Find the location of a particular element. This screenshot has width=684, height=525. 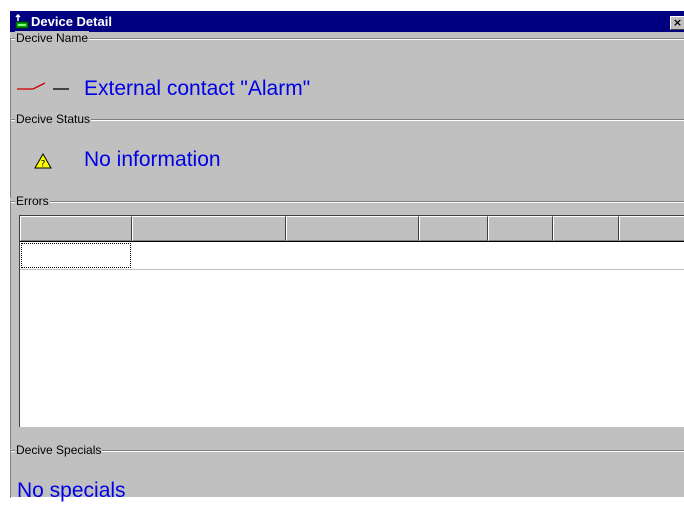

window-title: Device Detail is located at coordinates (71, 21).